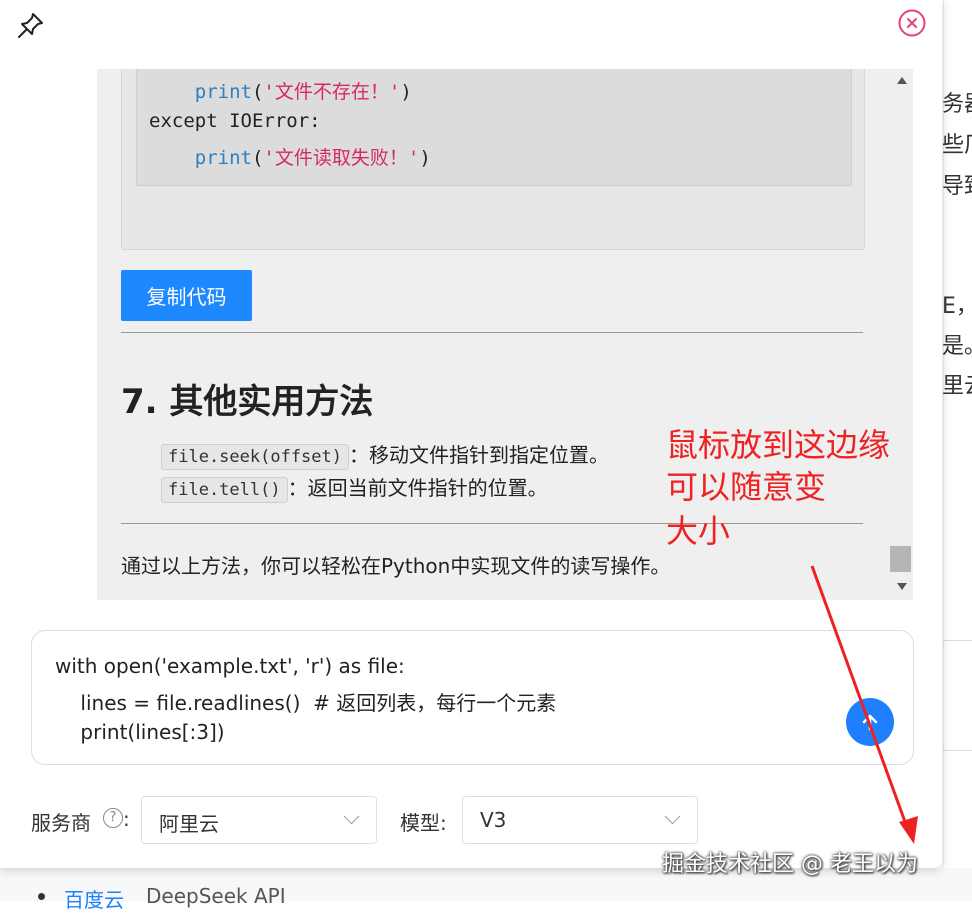 The image size is (972, 913). I want to click on background-text: DeepSeek API, so click(216, 896).